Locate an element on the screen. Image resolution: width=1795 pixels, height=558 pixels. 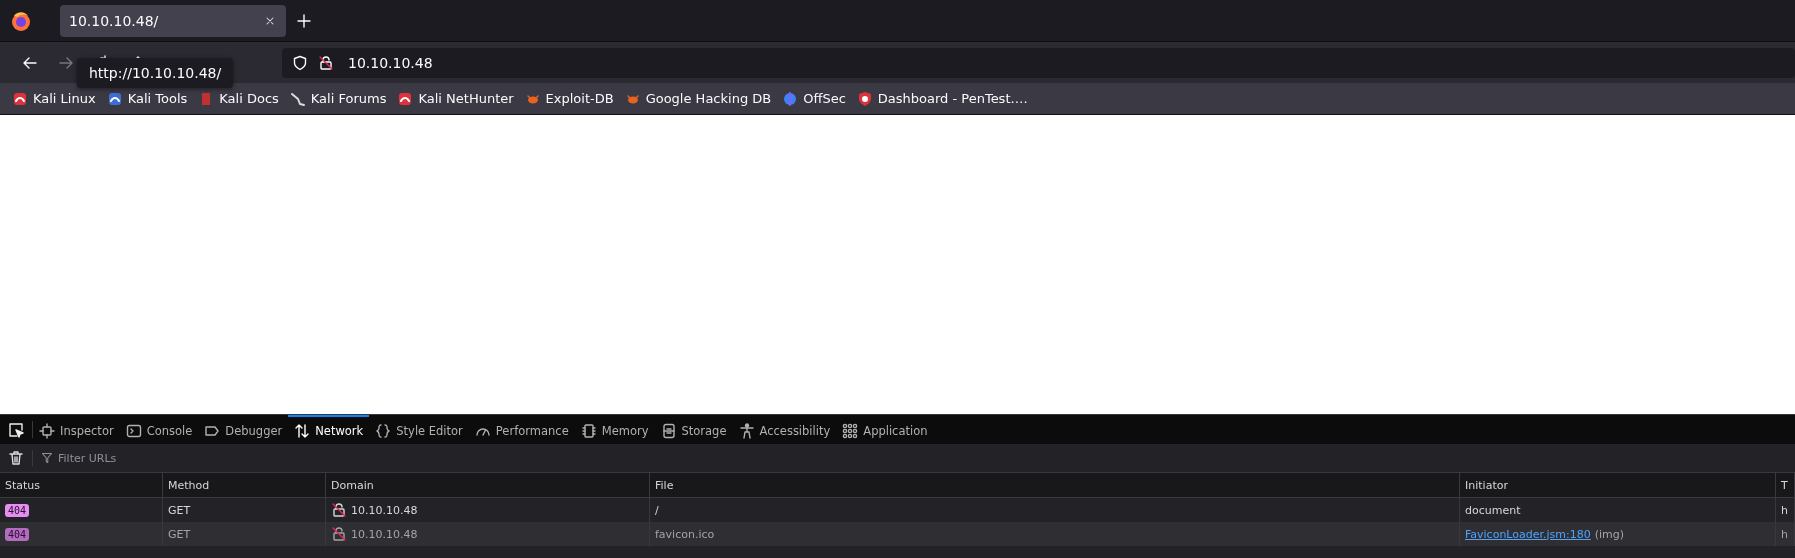
column-header: File is located at coordinates (1055, 485).